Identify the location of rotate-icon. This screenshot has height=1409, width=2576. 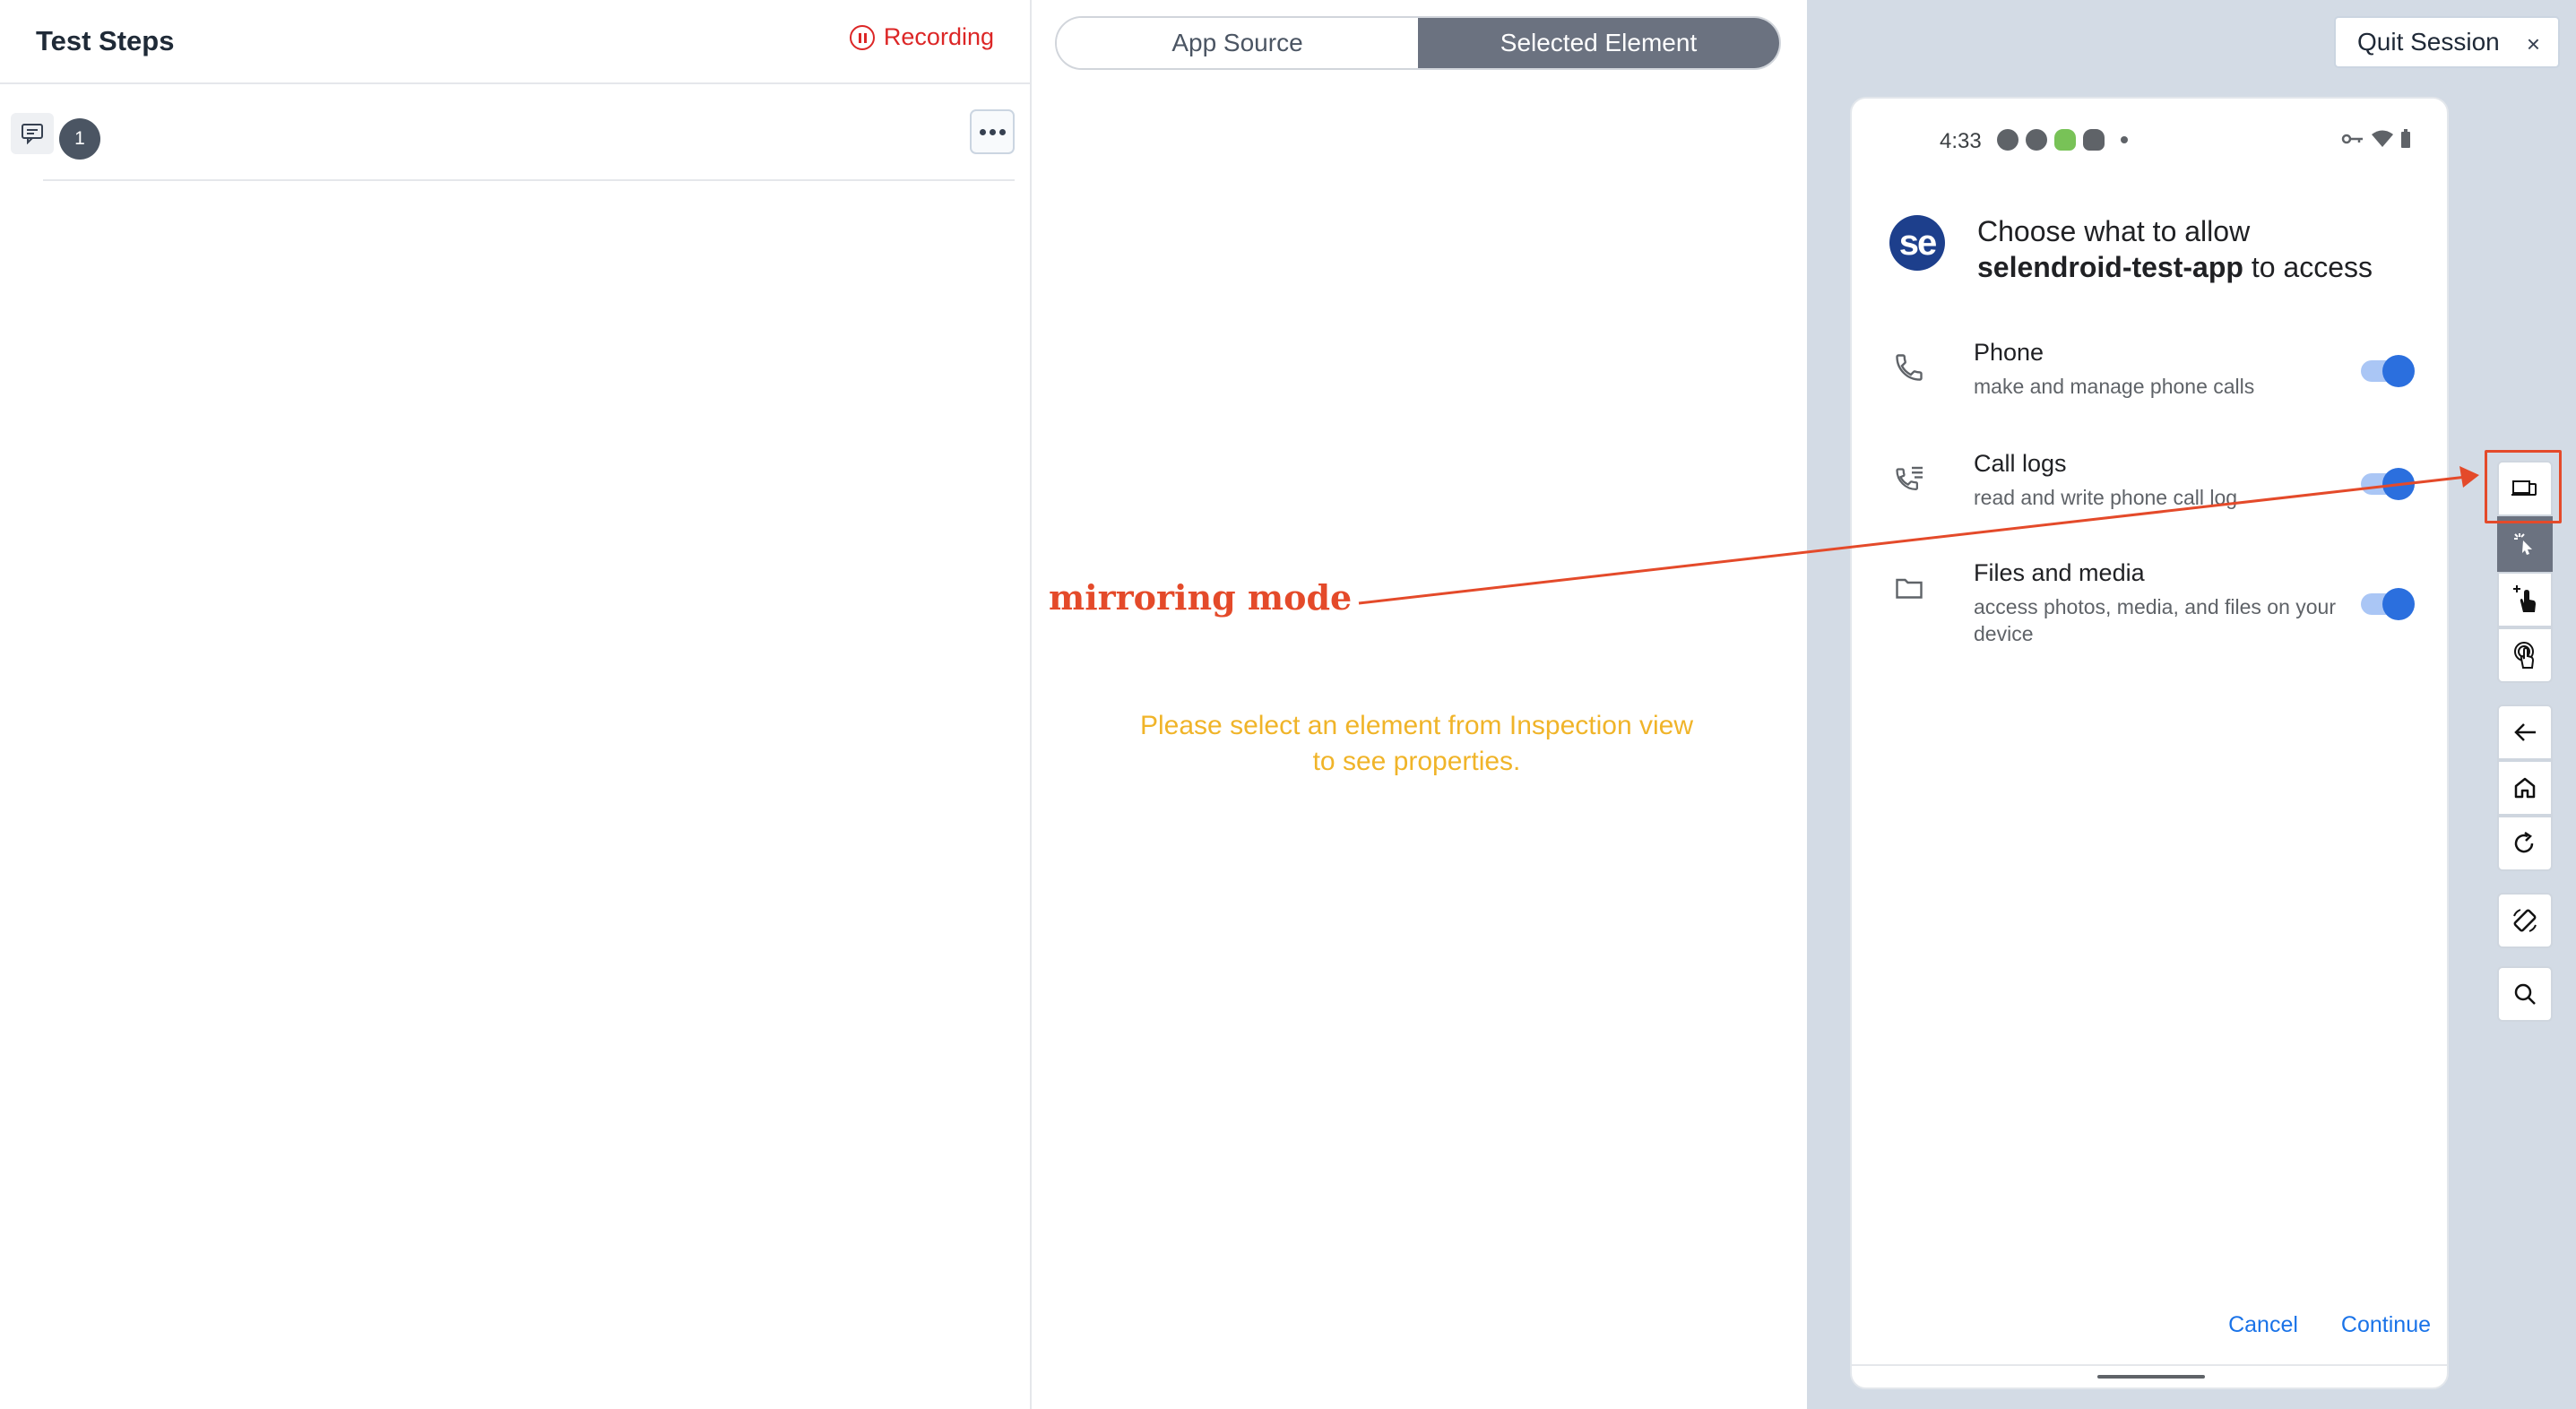
(2525, 920).